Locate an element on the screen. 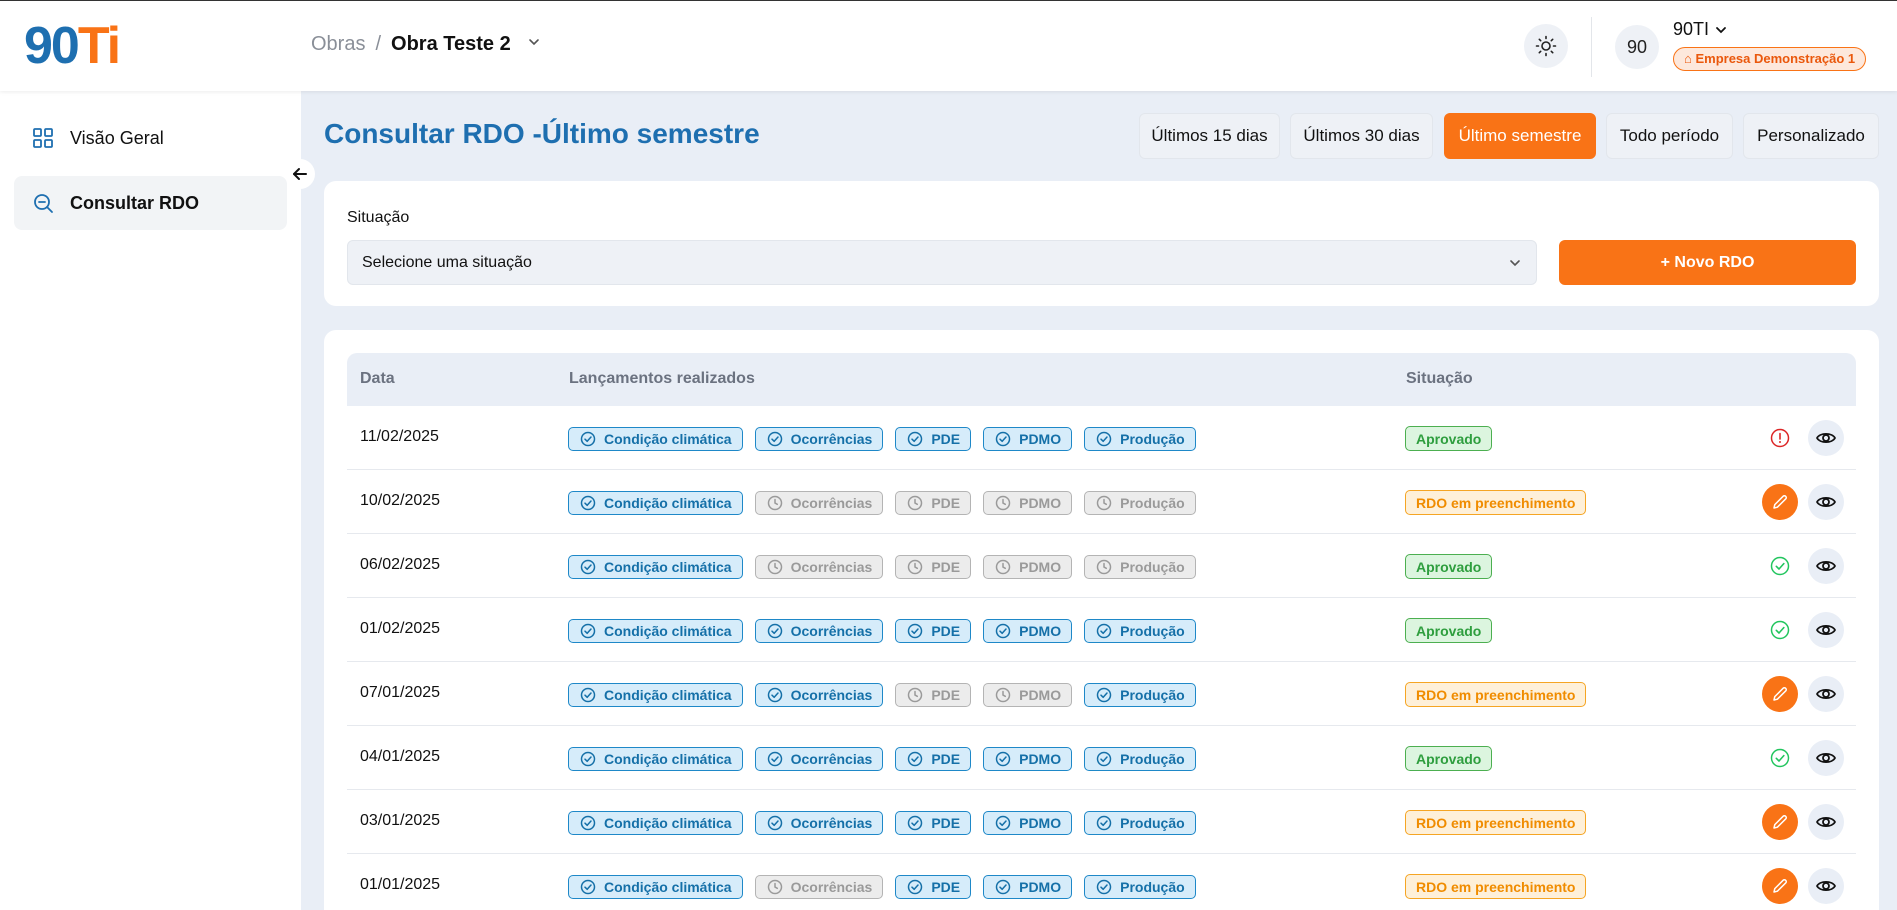  tab-ultimos-15-dias: Últimos 15 dias is located at coordinates (1209, 136).